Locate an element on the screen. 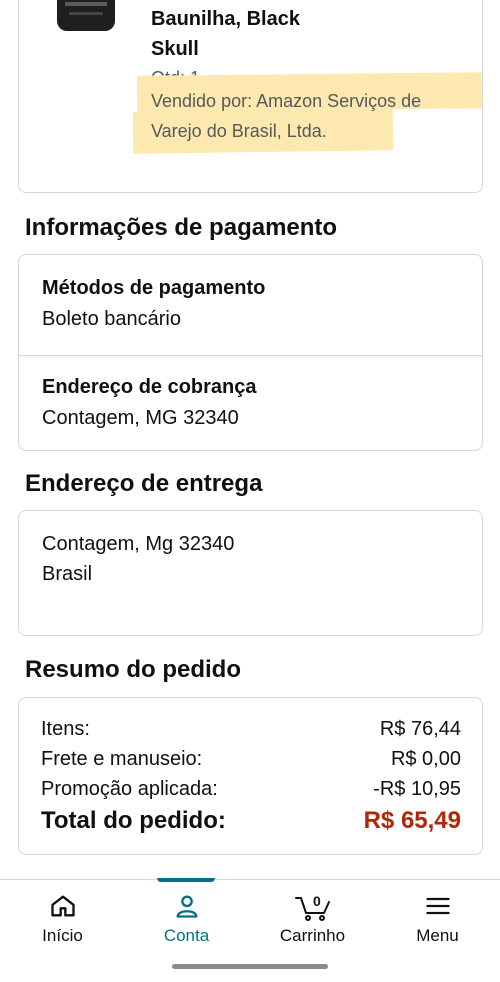 Image resolution: width=500 pixels, height=982 pixels. cart-count-badge: 0 is located at coordinates (317, 901).